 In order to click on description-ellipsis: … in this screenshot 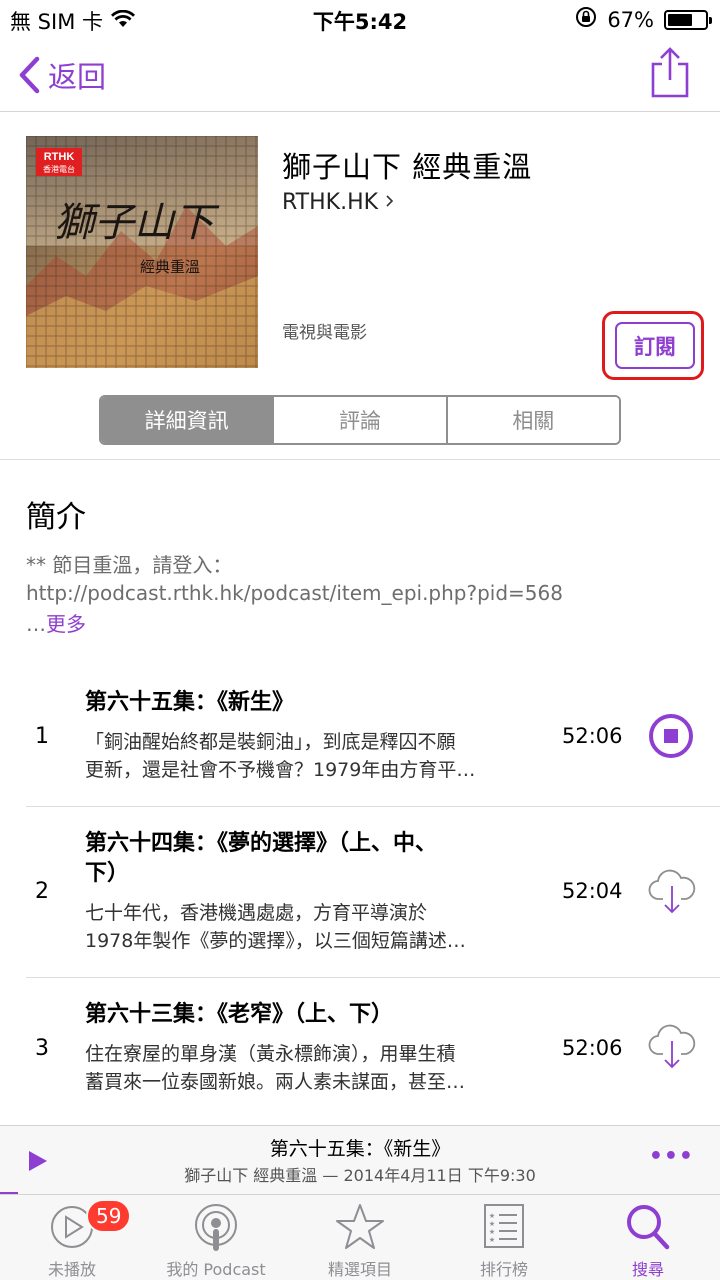, I will do `click(36, 624)`.